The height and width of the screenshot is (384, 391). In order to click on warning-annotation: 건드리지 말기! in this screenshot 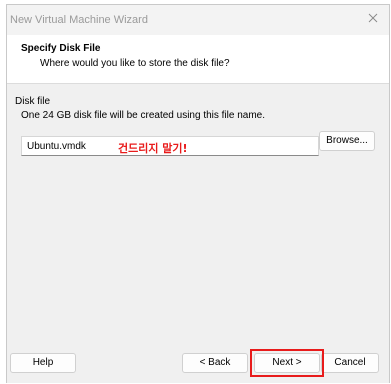, I will do `click(153, 148)`.